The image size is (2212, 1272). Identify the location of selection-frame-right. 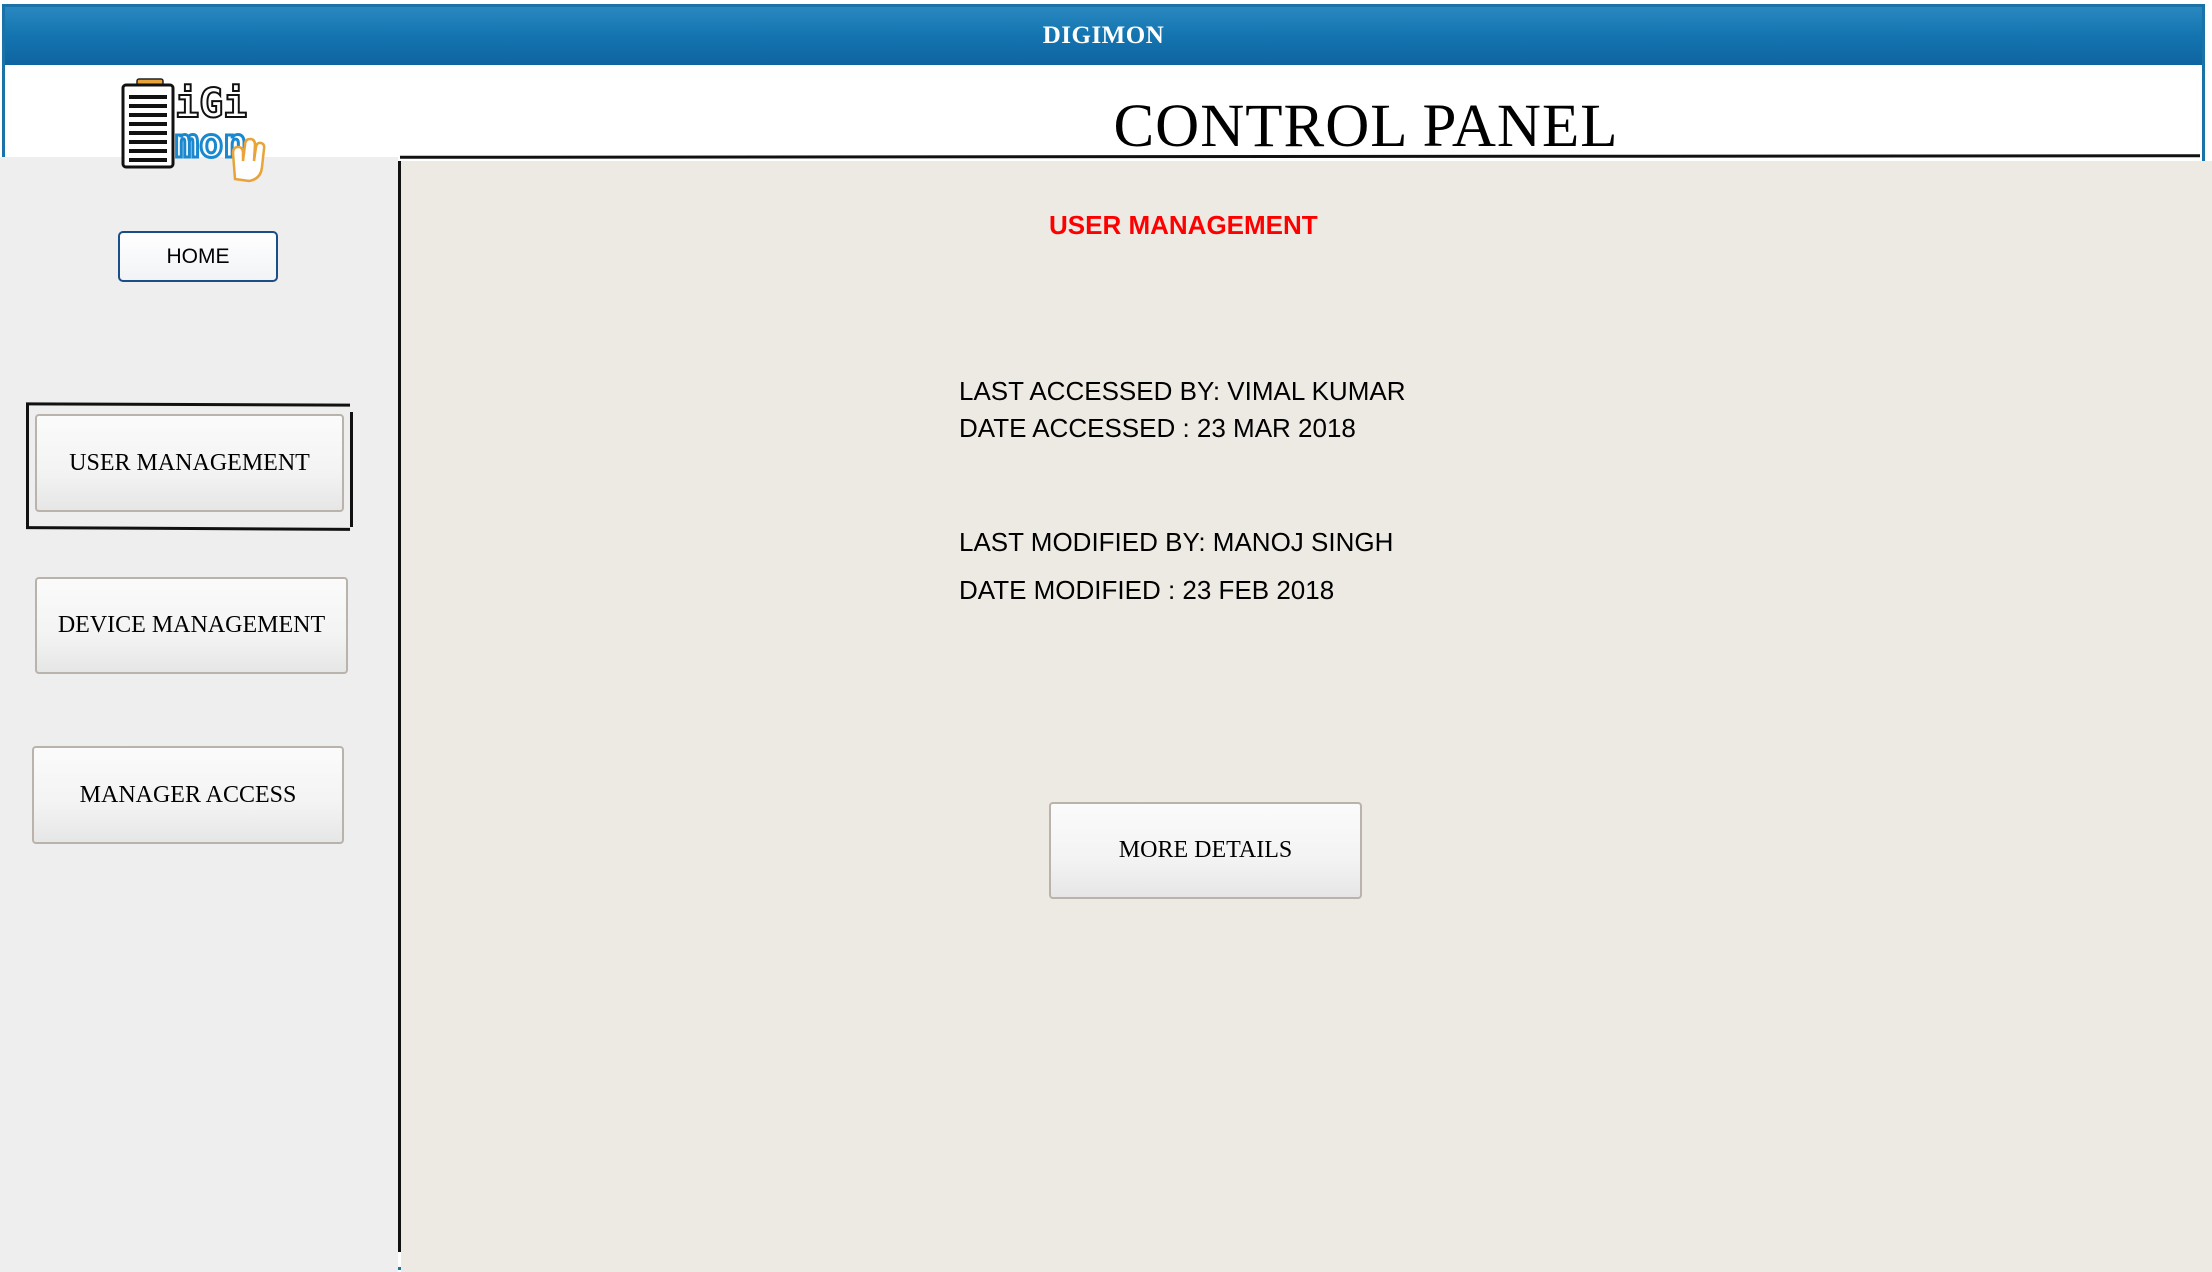
(351, 469).